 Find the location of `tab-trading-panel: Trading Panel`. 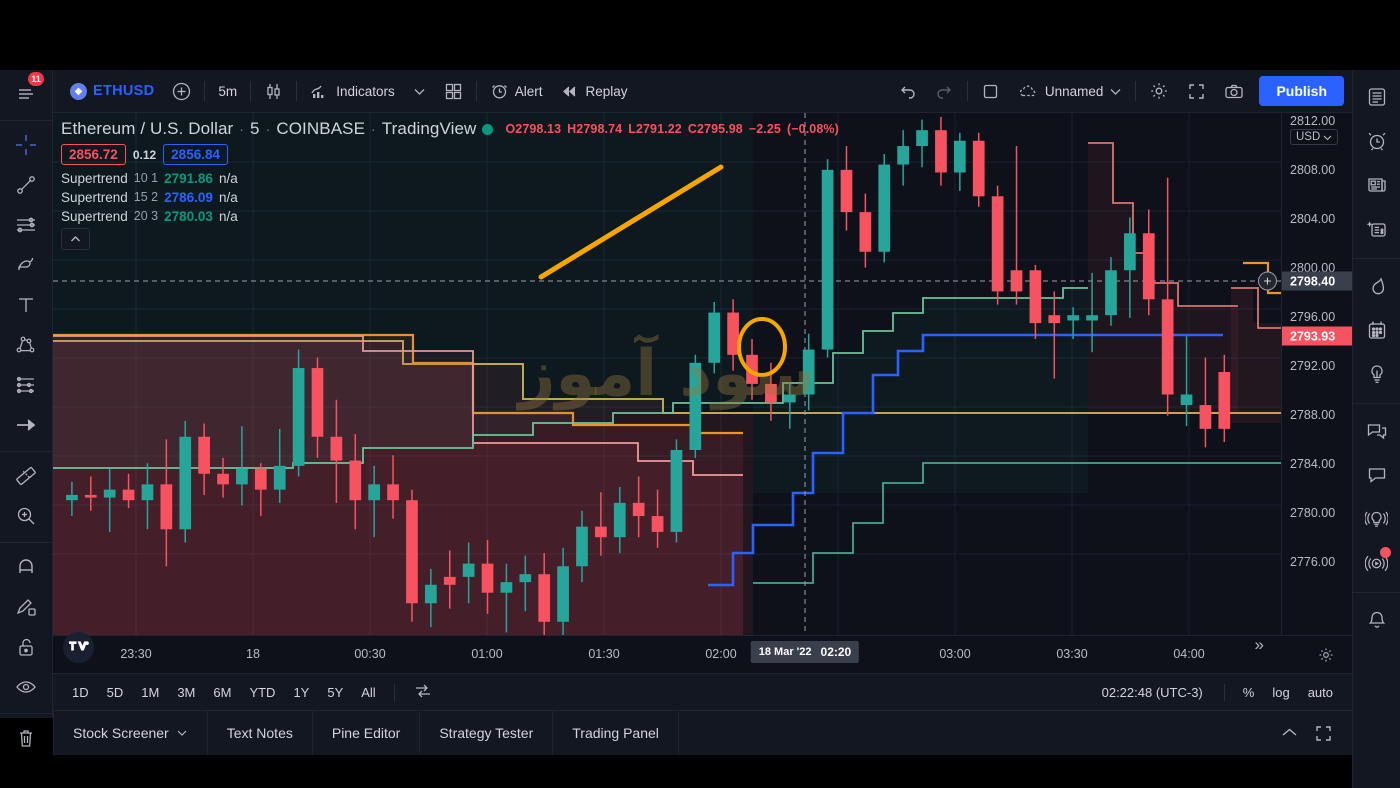

tab-trading-panel: Trading Panel is located at coordinates (616, 733).